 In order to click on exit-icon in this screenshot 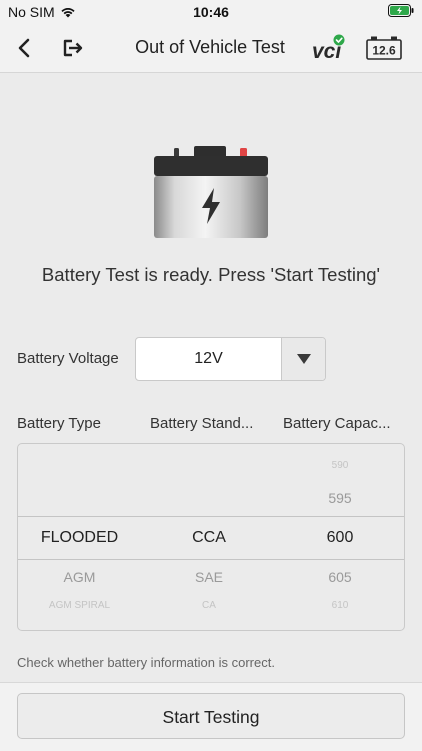, I will do `click(72, 48)`.